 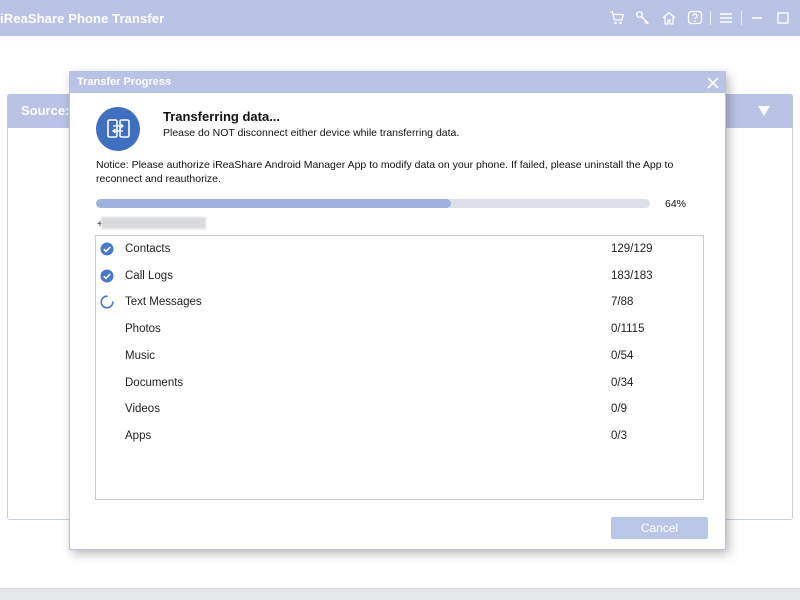 What do you see at coordinates (399, 277) in the screenshot?
I see `transfer-item-call-logs: Call Logs 183/183` at bounding box center [399, 277].